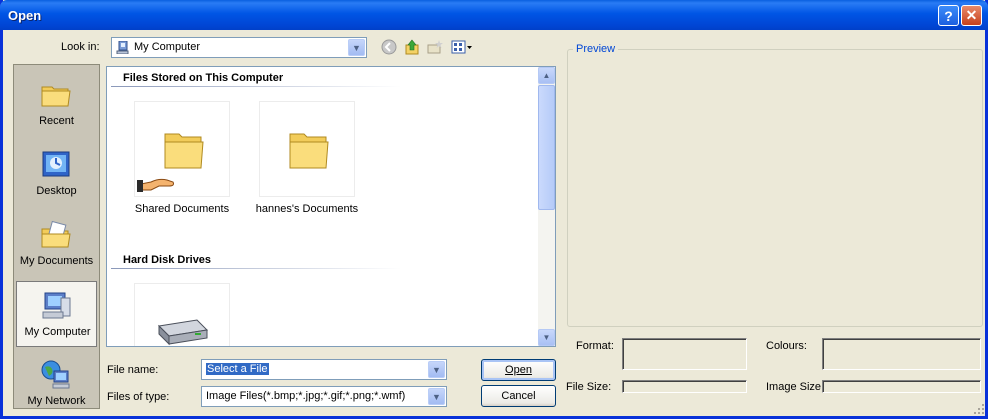 Image resolution: width=988 pixels, height=419 pixels. I want to click on place-my-documents: My Documents, so click(56, 244).